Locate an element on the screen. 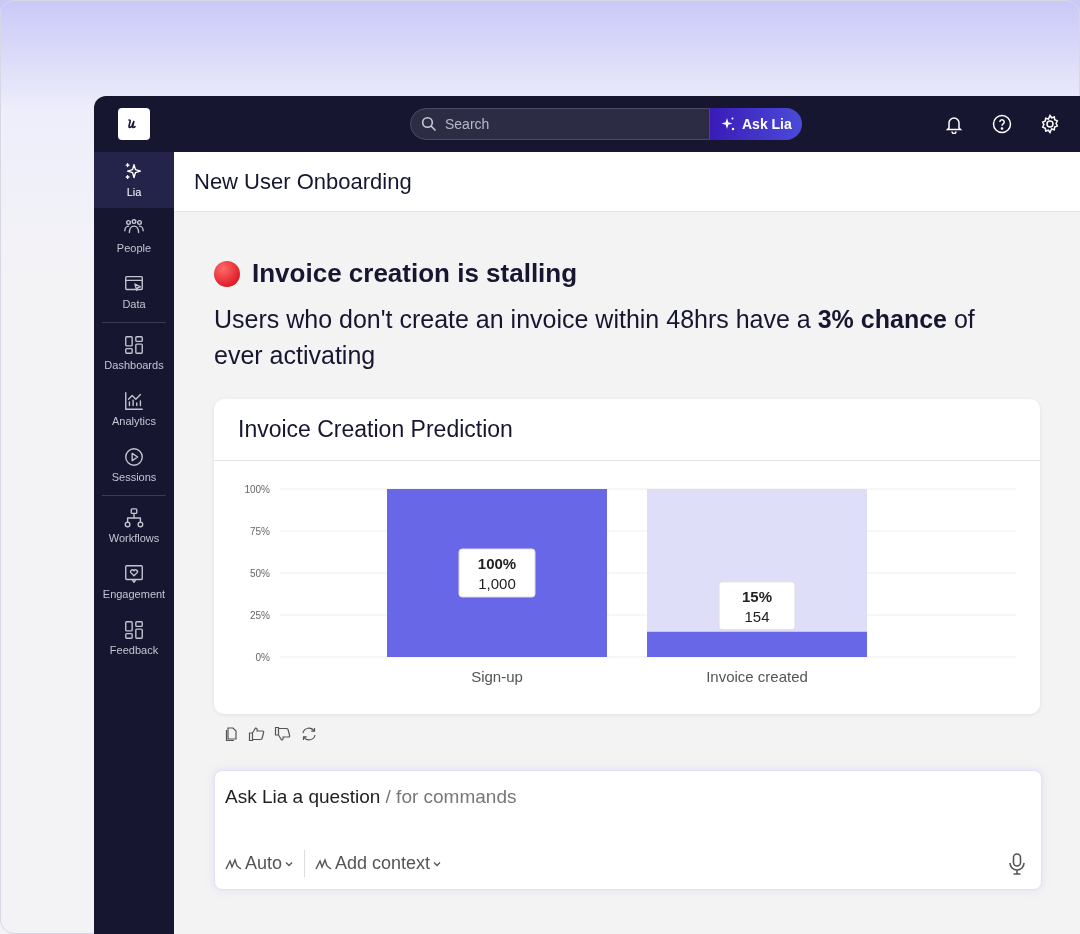  sidebar-item: Sessions is located at coordinates (134, 465).